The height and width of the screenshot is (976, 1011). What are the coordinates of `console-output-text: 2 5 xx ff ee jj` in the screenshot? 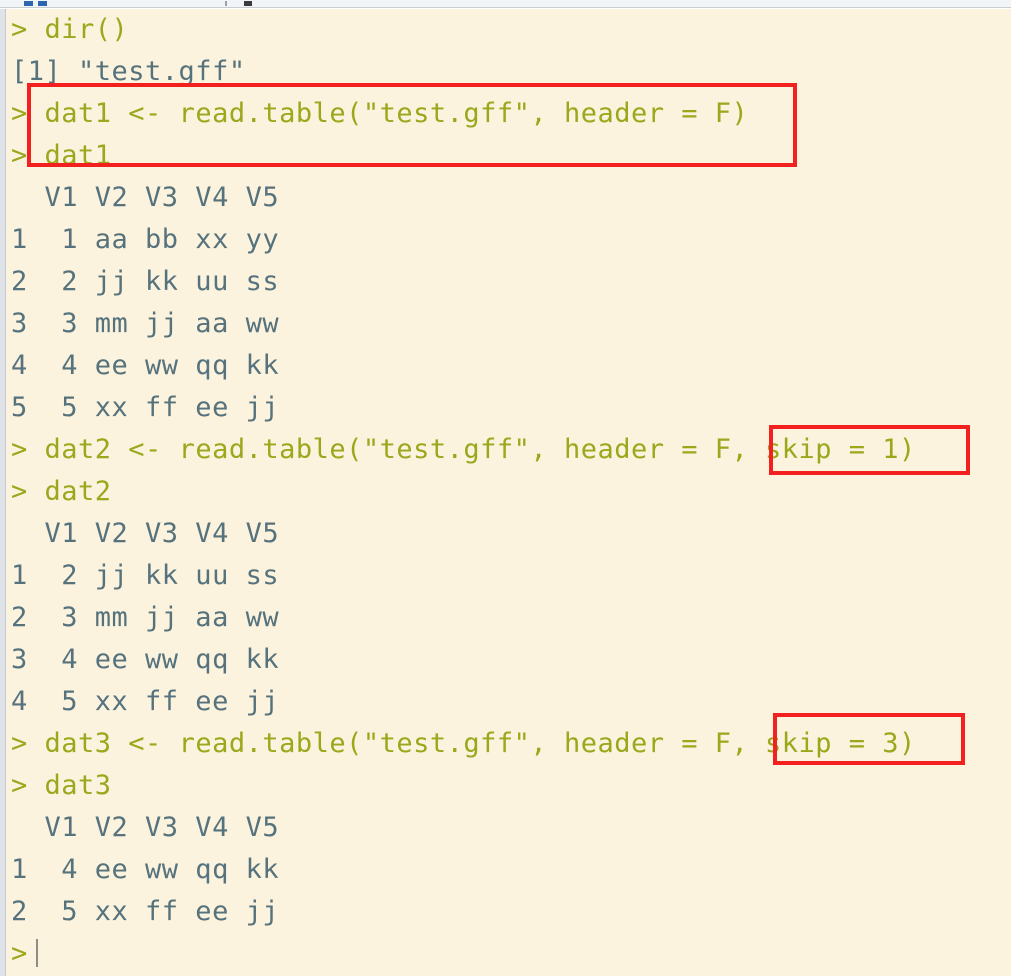 It's located at (145, 911).